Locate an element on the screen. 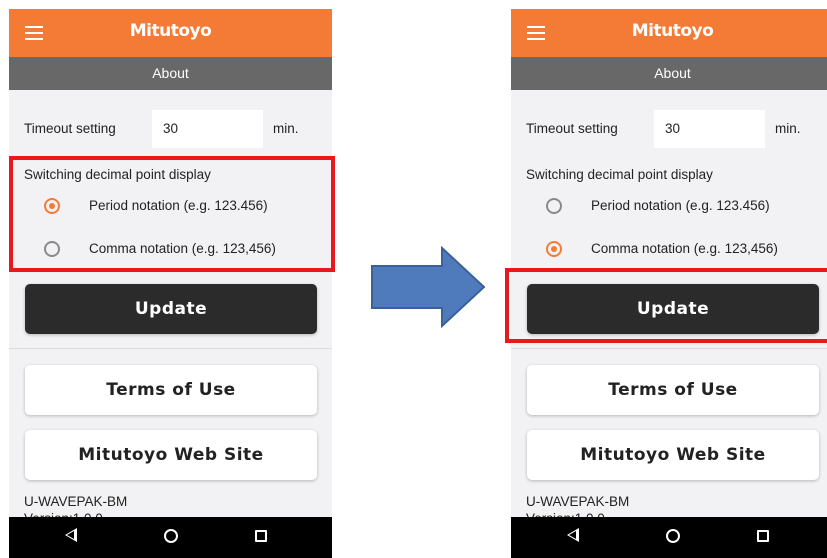 The width and height of the screenshot is (827, 558). radio-selected-icon is located at coordinates (554, 249).